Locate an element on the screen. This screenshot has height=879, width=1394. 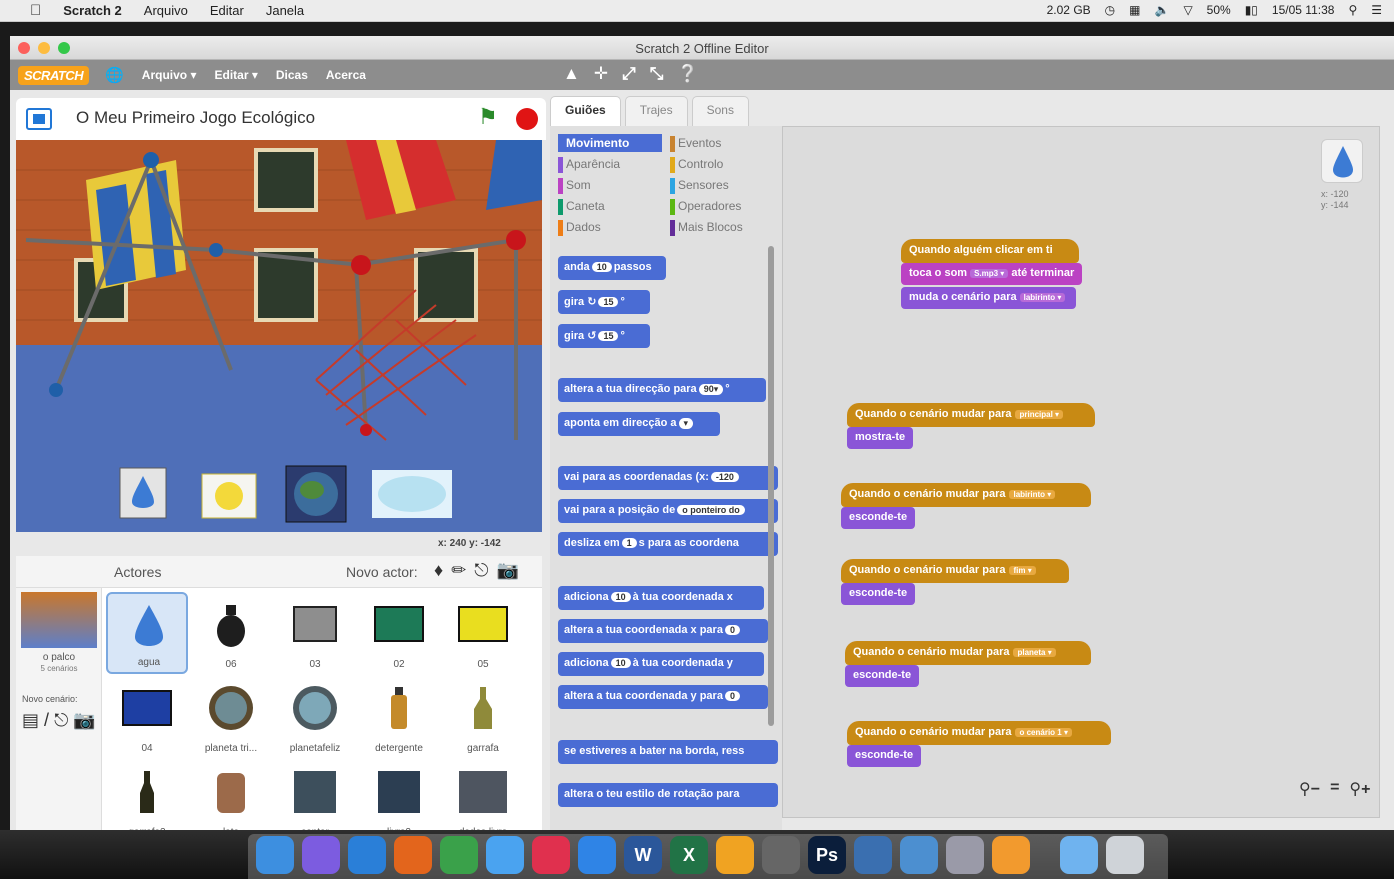
sprite-item: detergente is located at coordinates (399, 717).